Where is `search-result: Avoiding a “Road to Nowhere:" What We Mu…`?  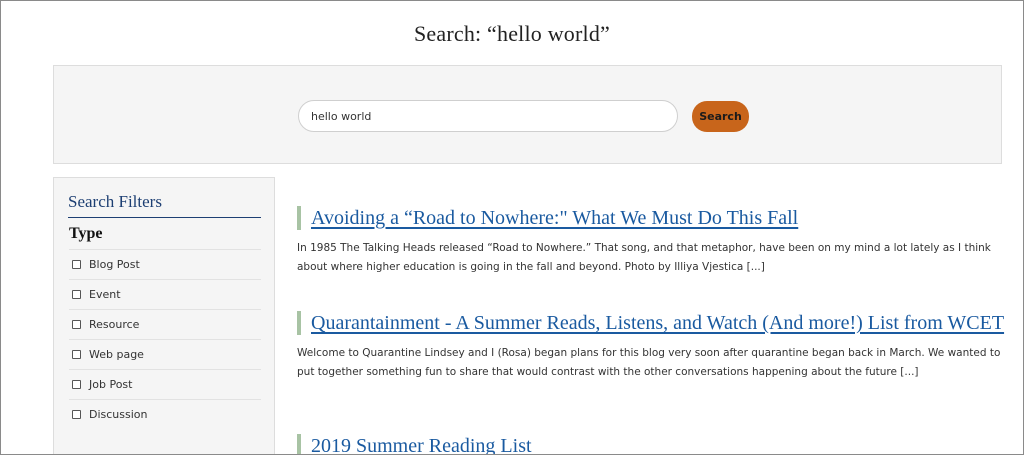
search-result: Avoiding a “Road to Nowhere:" What We Mu… is located at coordinates (653, 241).